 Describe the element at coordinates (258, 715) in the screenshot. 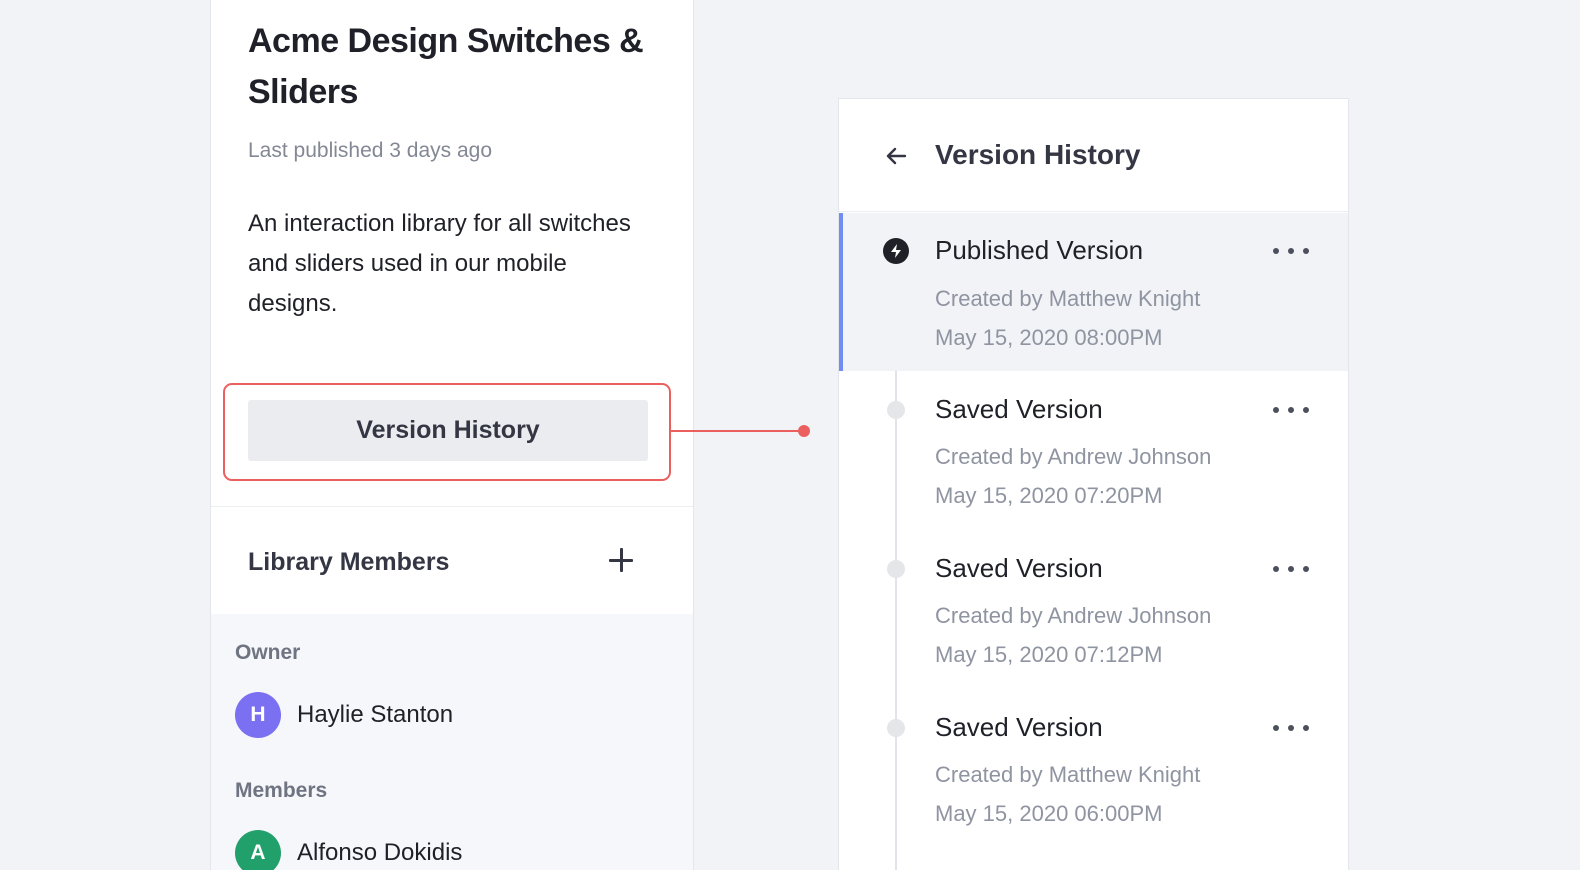

I see `avatar: H` at that location.